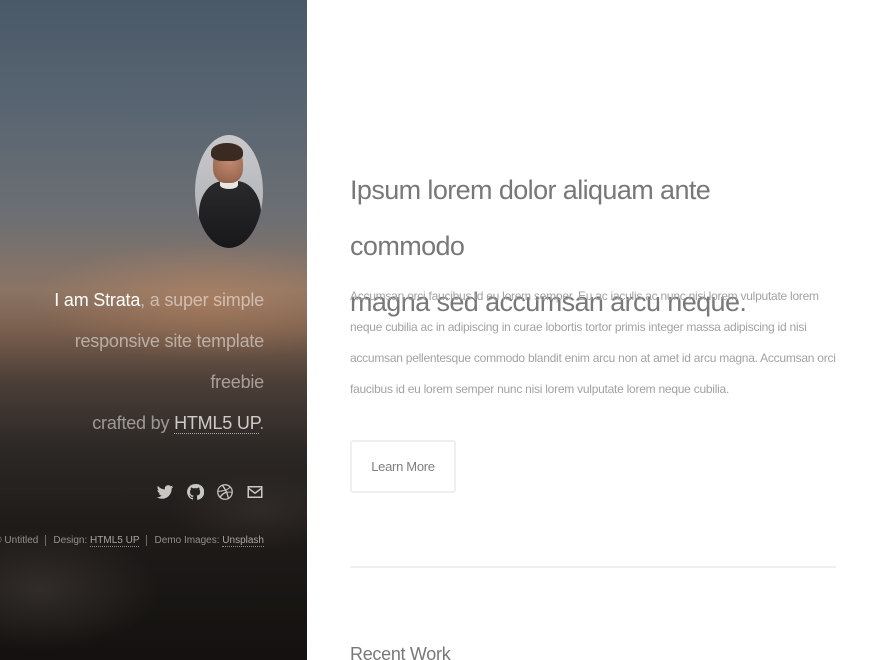  I want to click on title-line-1: Ipsum lorem dolor aliquam ante commodo, so click(530, 218).